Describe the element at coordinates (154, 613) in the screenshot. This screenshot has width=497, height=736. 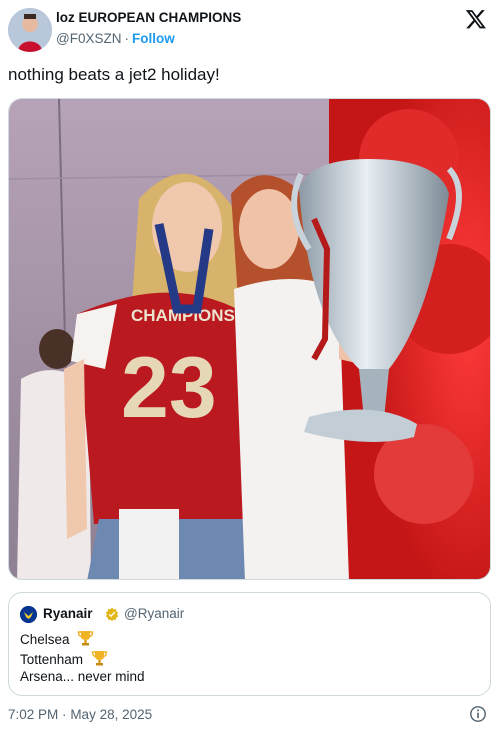
I see `quoted-author-handle: @Ryanair` at that location.